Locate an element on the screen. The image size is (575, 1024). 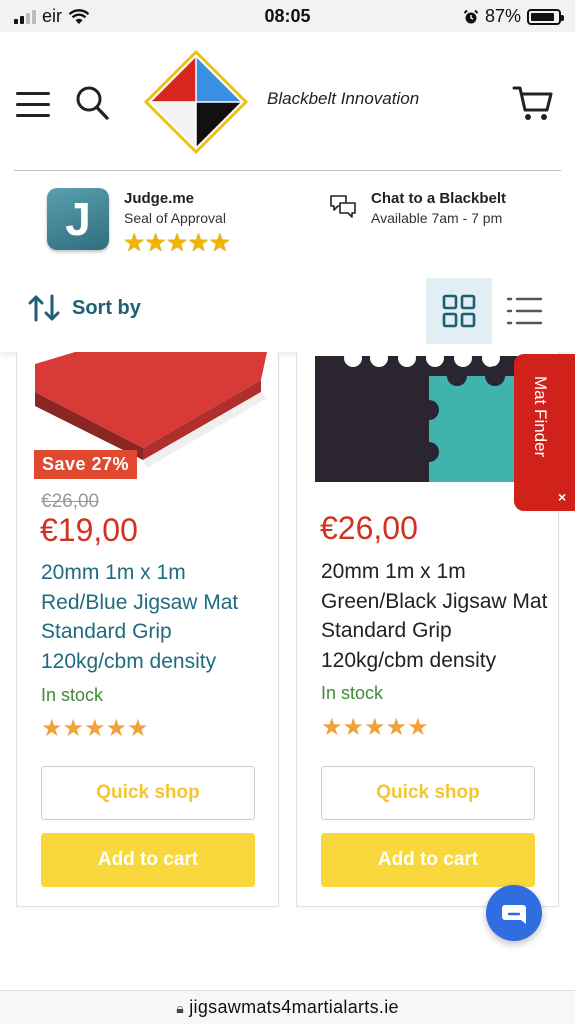
grid-view-button is located at coordinates (459, 311).